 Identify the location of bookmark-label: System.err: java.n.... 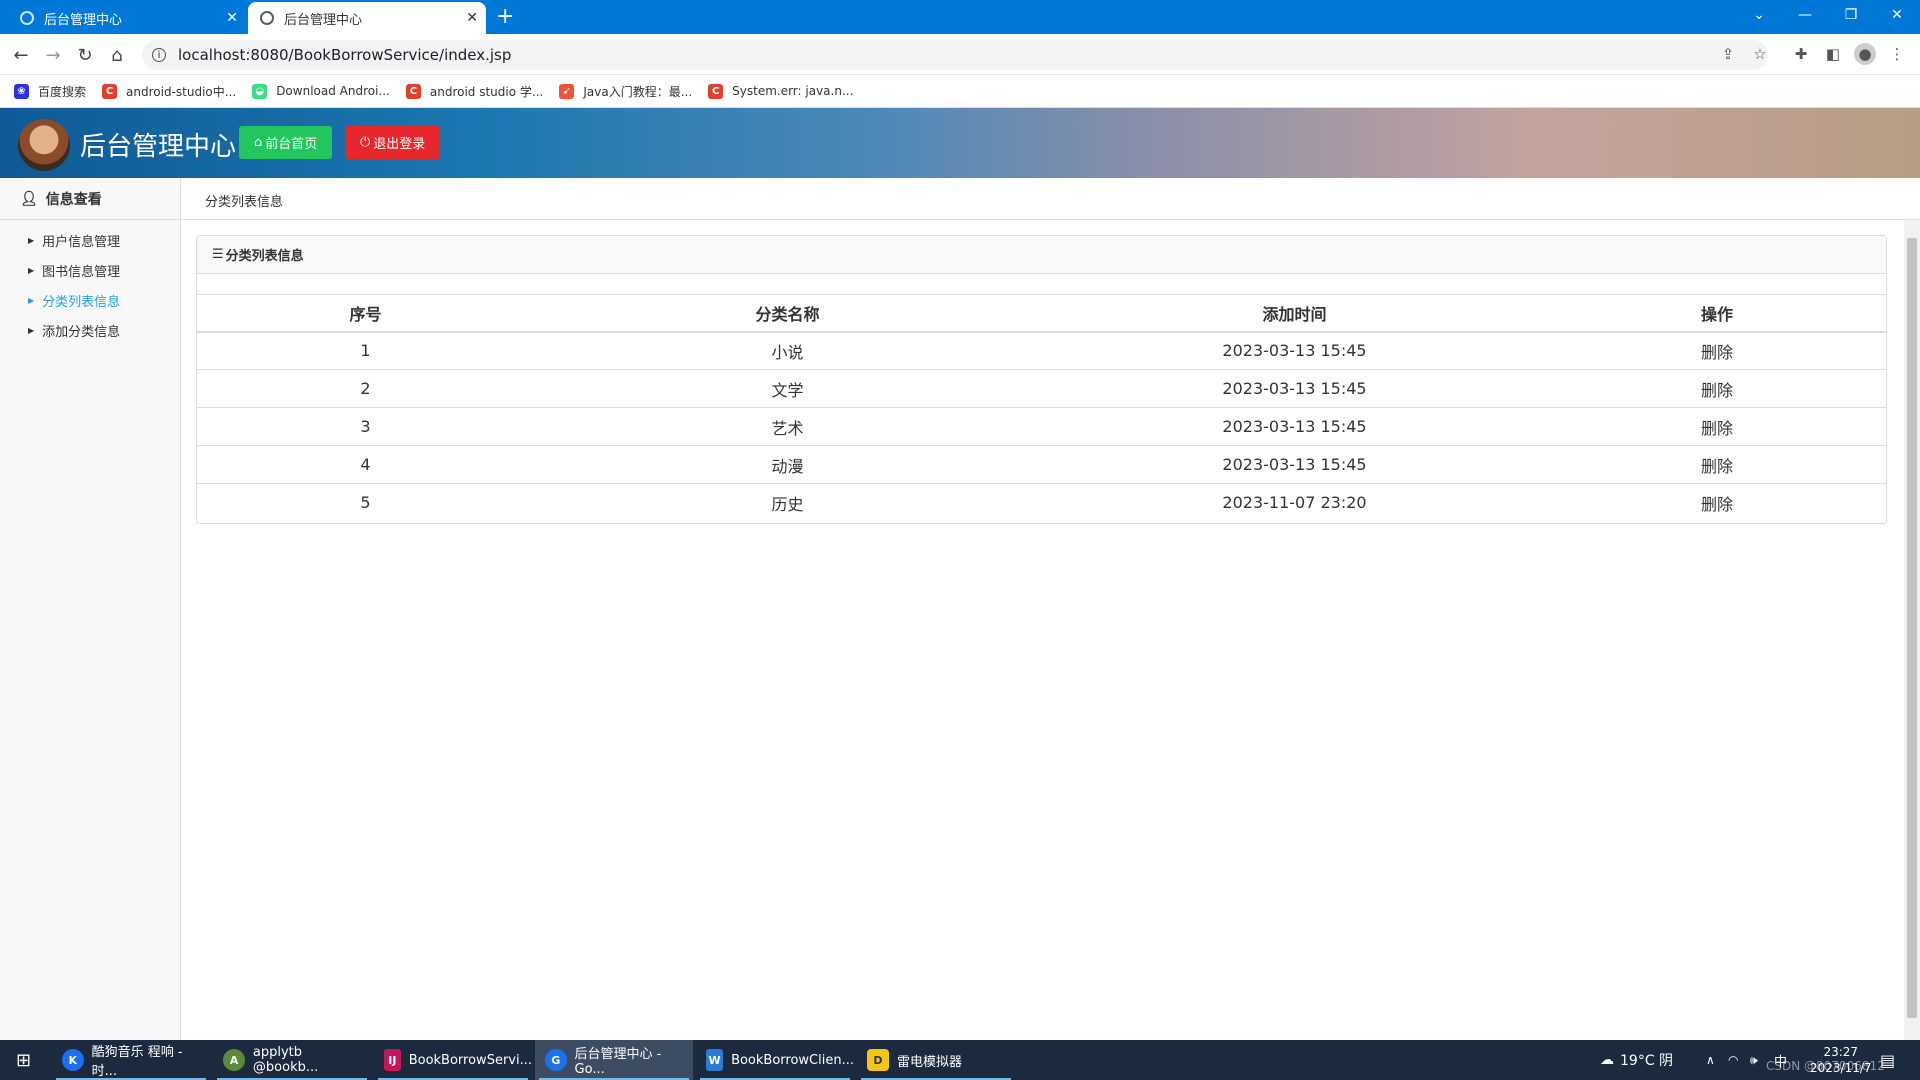
(793, 91).